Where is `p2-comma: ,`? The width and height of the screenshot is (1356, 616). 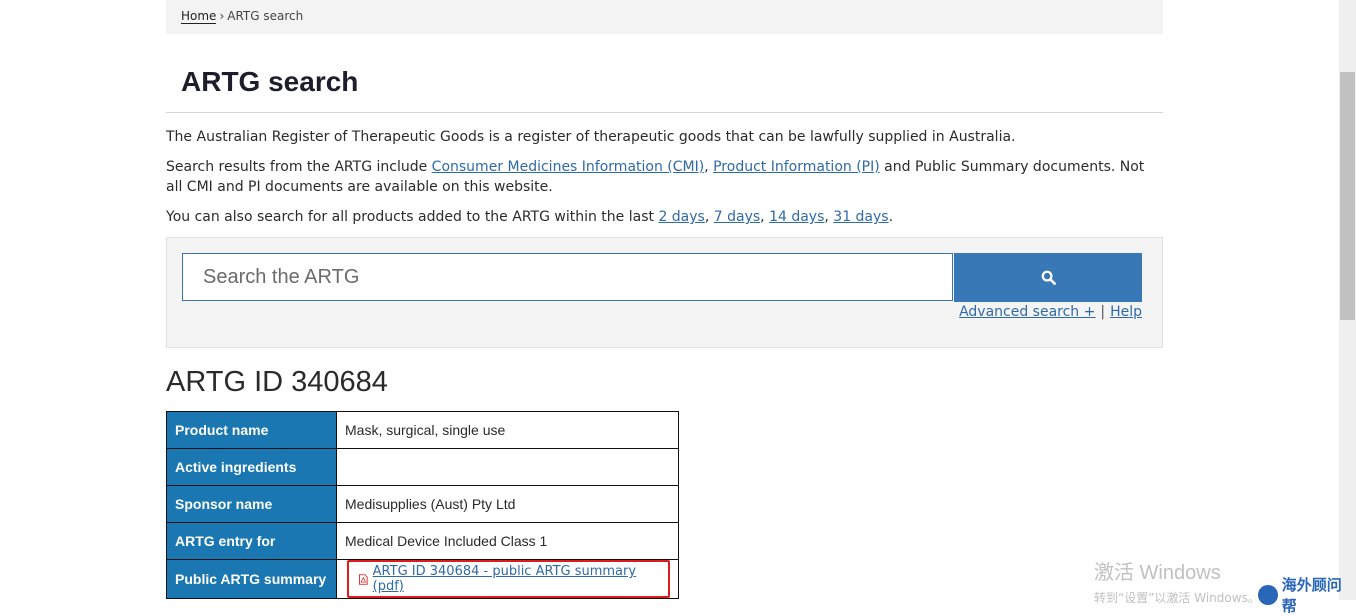
p2-comma: , is located at coordinates (709, 167).